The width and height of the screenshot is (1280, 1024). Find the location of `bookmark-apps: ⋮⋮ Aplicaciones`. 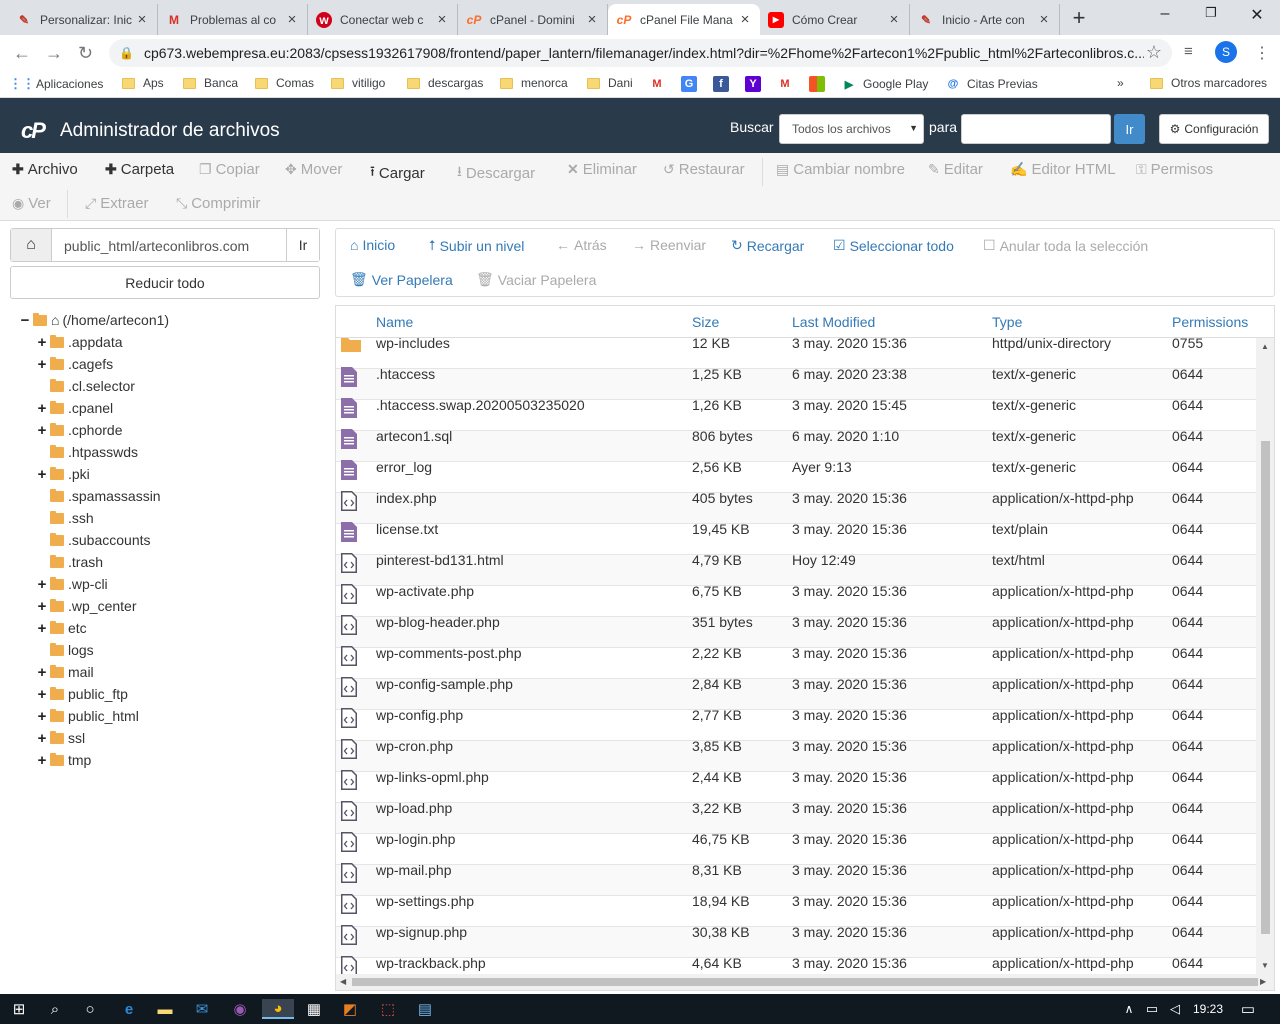

bookmark-apps: ⋮⋮ Aplicaciones is located at coordinates (56, 84).